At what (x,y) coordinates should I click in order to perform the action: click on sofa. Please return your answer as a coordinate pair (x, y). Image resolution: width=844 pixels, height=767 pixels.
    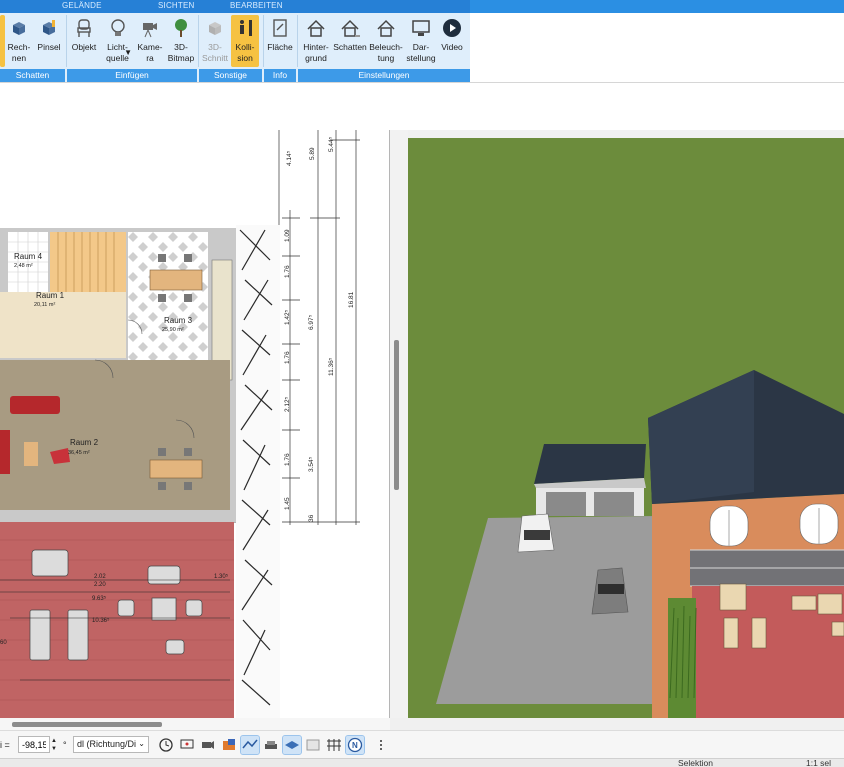
    Looking at the image, I should click on (35, 405).